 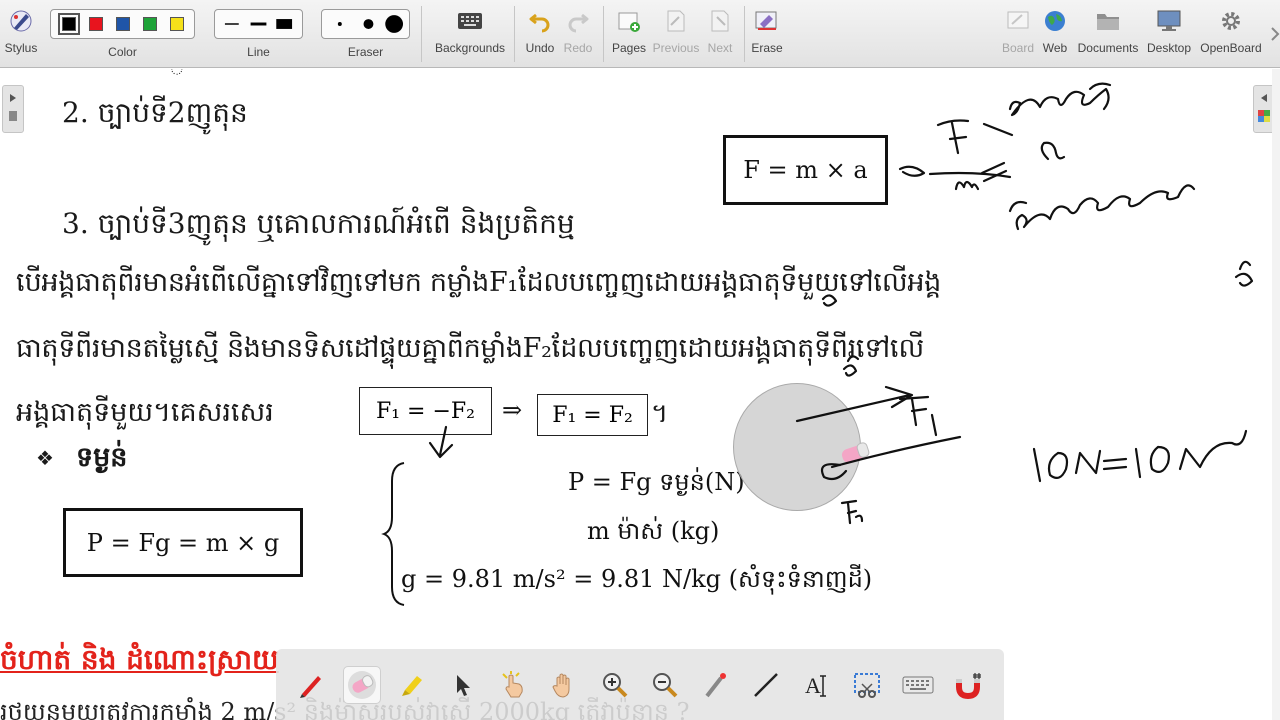 What do you see at coordinates (1169, 48) in the screenshot?
I see `desktop-label: Desktop` at bounding box center [1169, 48].